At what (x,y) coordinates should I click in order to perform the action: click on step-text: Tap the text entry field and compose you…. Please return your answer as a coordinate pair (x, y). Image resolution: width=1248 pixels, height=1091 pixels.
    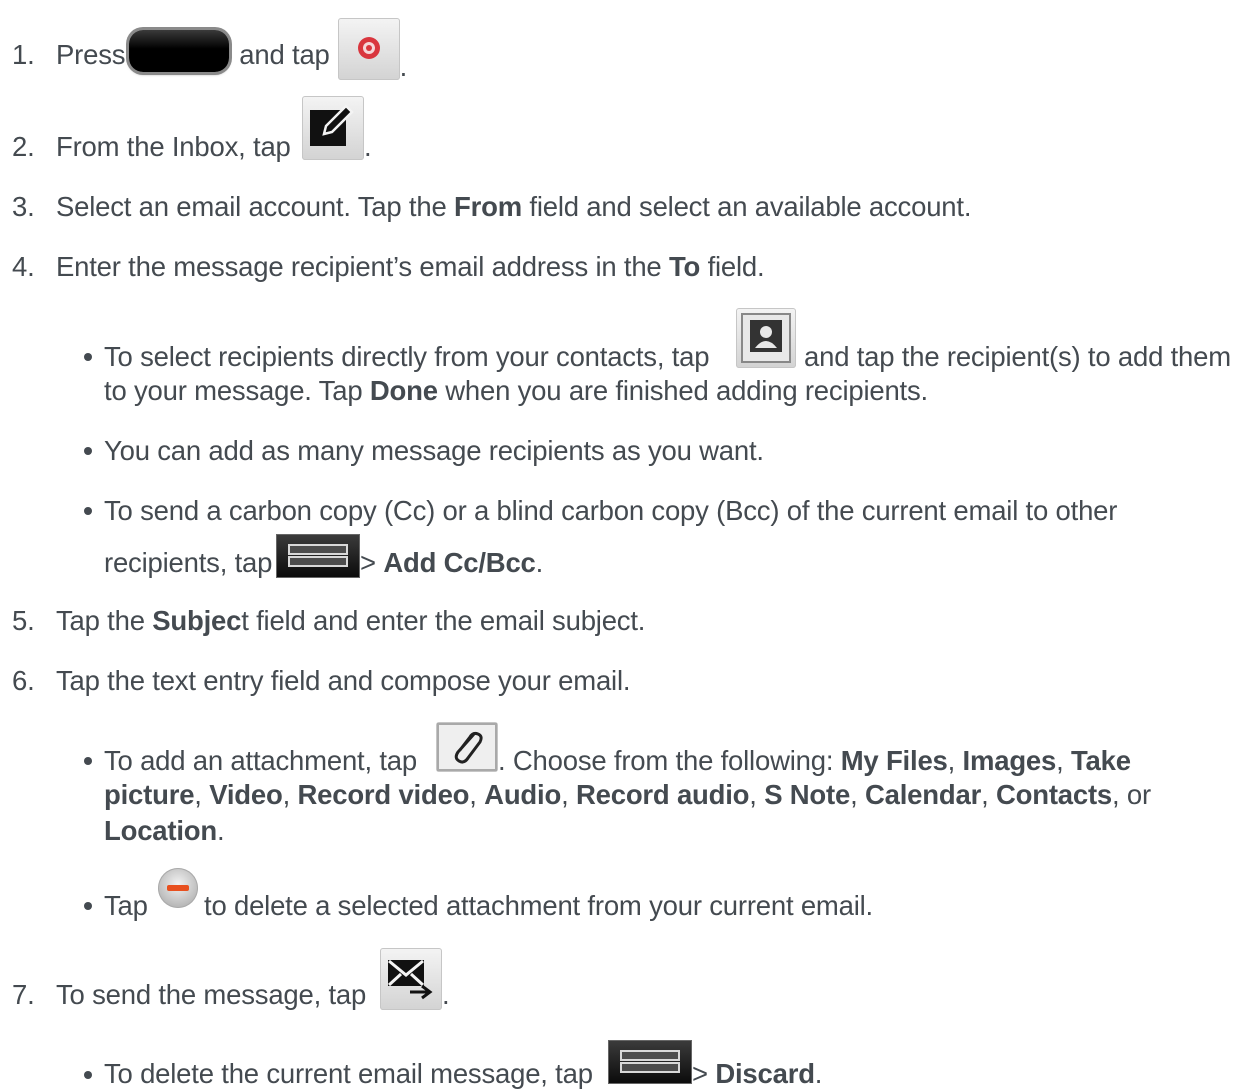
    Looking at the image, I should click on (343, 680).